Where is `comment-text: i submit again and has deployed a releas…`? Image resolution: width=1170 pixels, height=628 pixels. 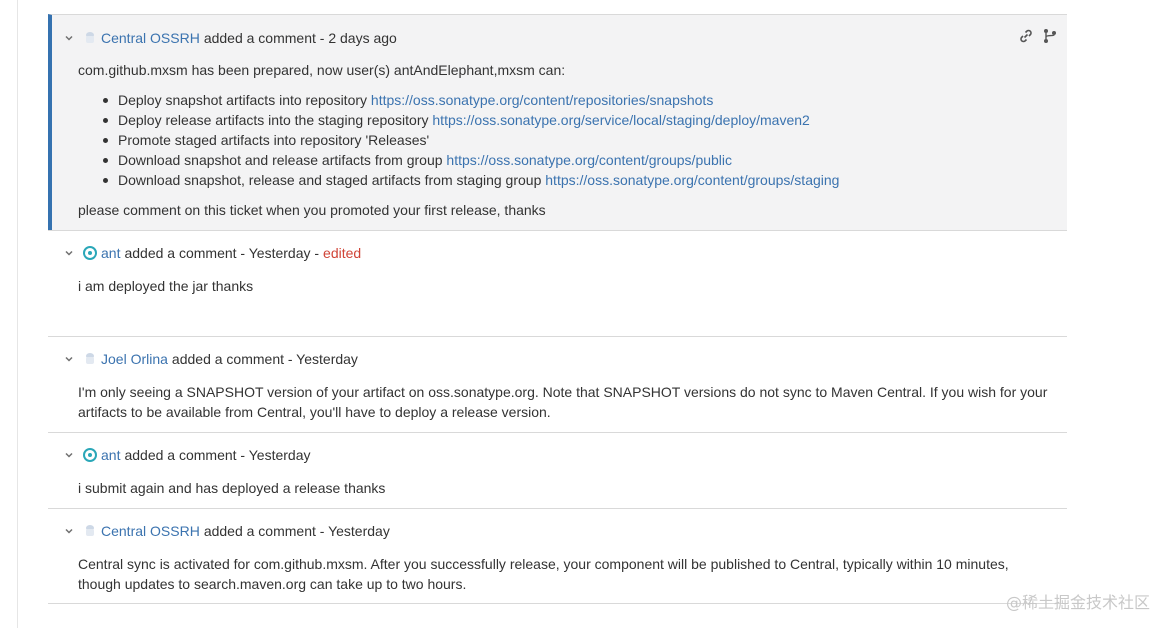
comment-text: i submit again and has deployed a releas… is located at coordinates (232, 488).